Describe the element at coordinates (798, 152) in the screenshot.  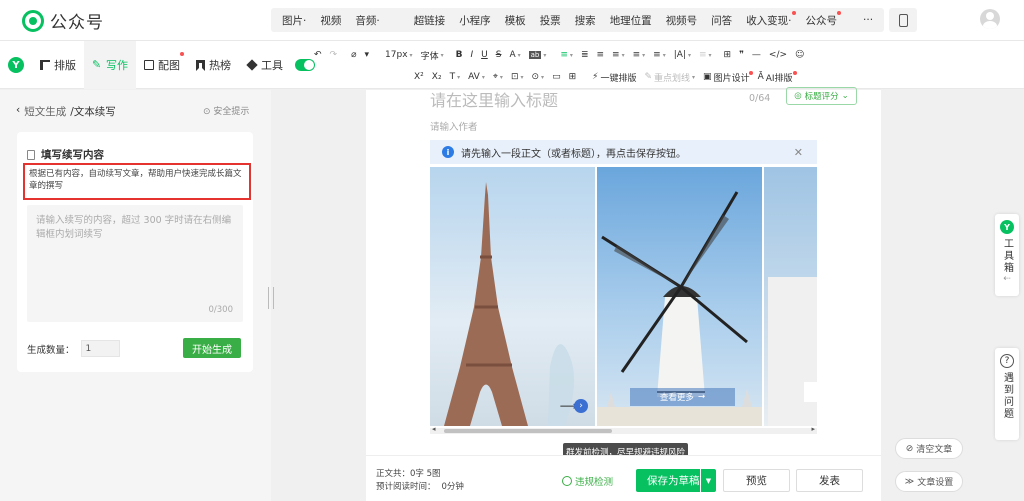
I see `close-icon: ✕` at that location.